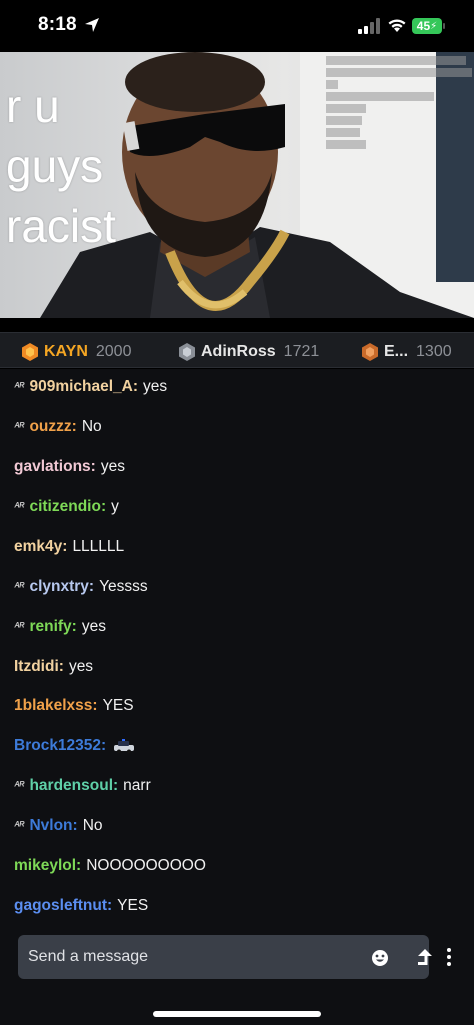 Image resolution: width=474 pixels, height=1025 pixels. I want to click on charging-bolt-icon: ⚡, so click(434, 26).